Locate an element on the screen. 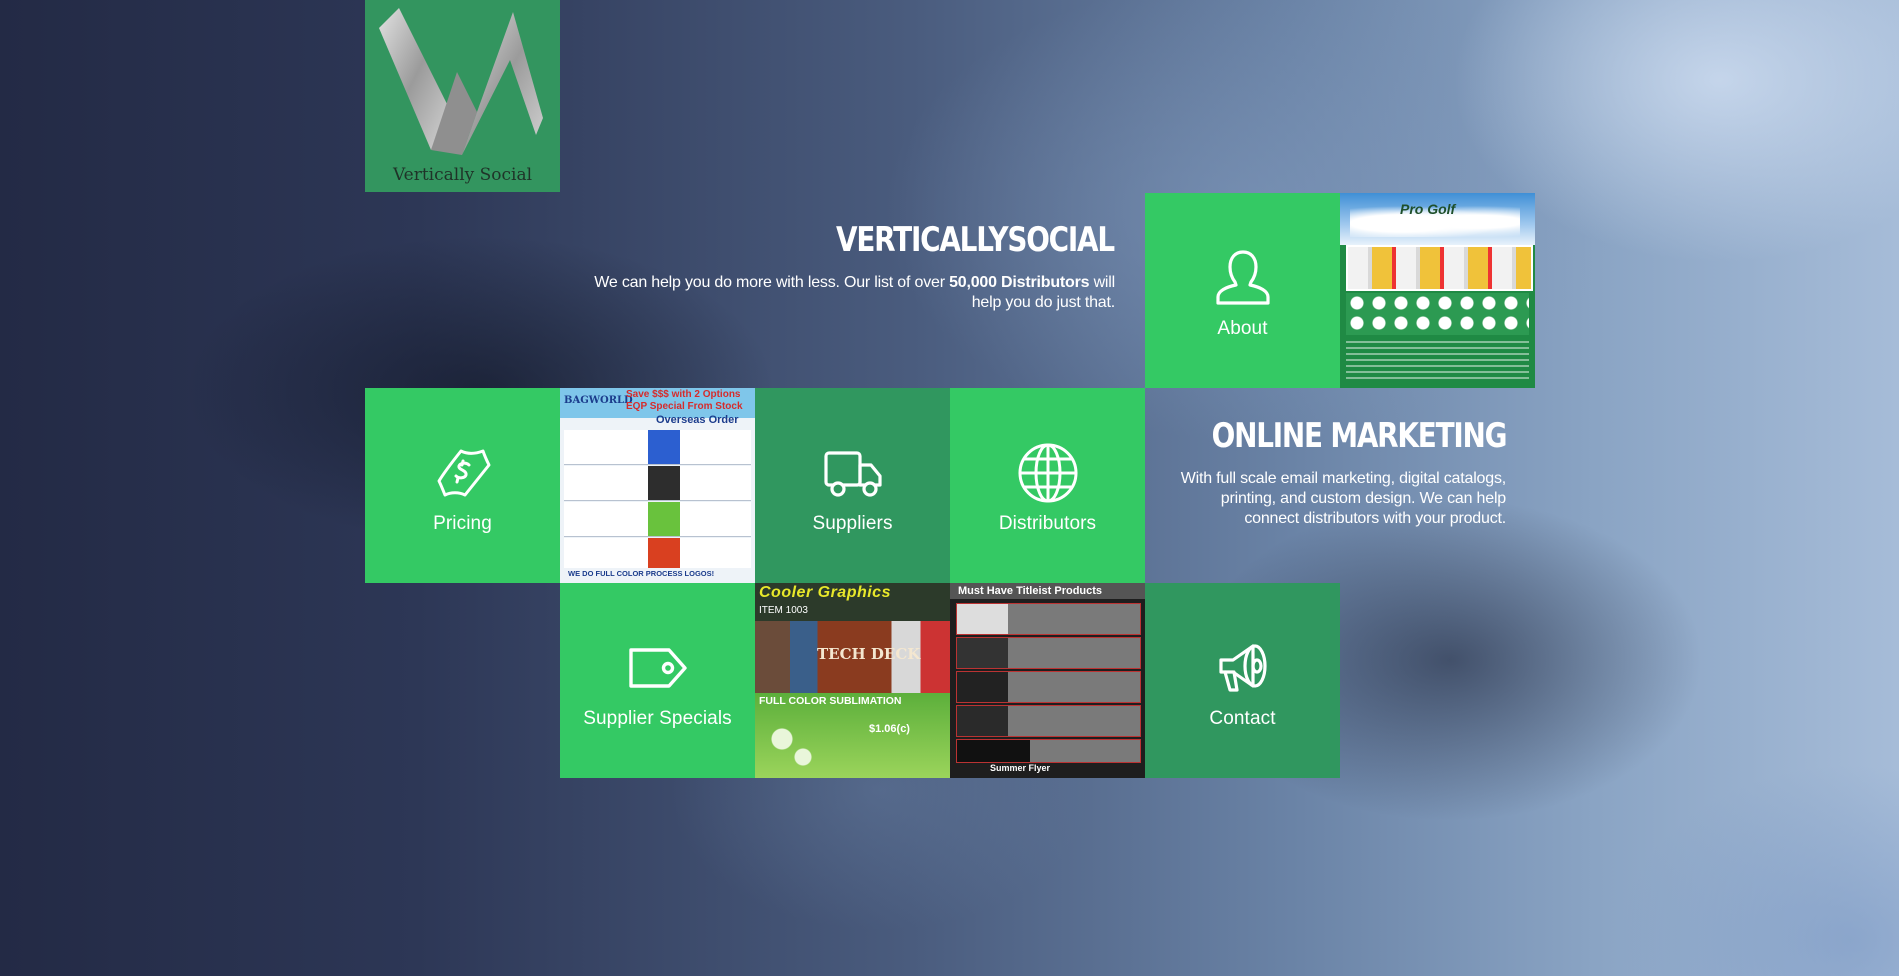  cooler-vines is located at coordinates (796, 745).